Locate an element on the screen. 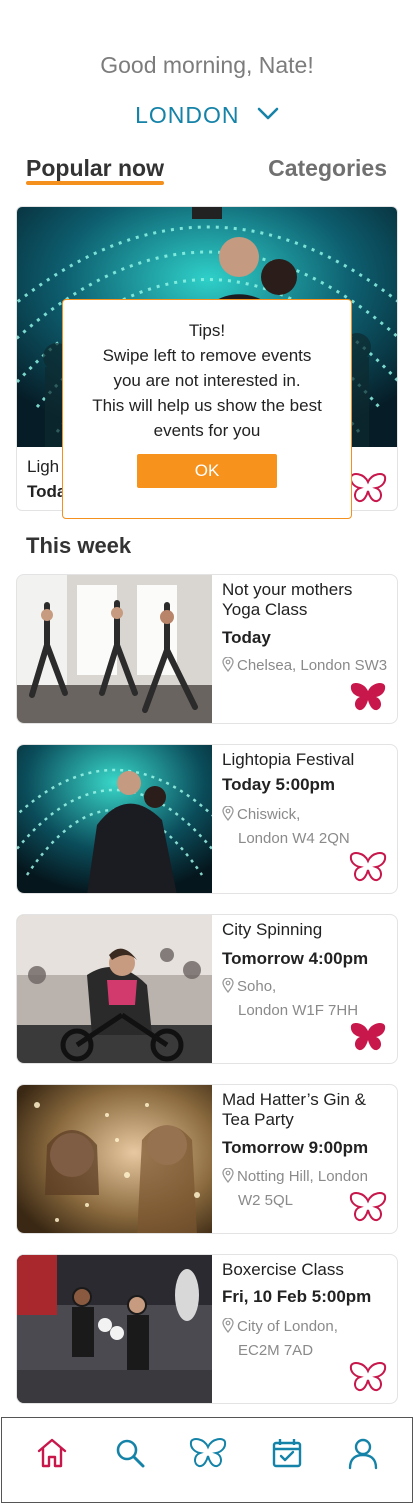 This screenshot has height=1503, width=414. home-icon is located at coordinates (52, 1453).